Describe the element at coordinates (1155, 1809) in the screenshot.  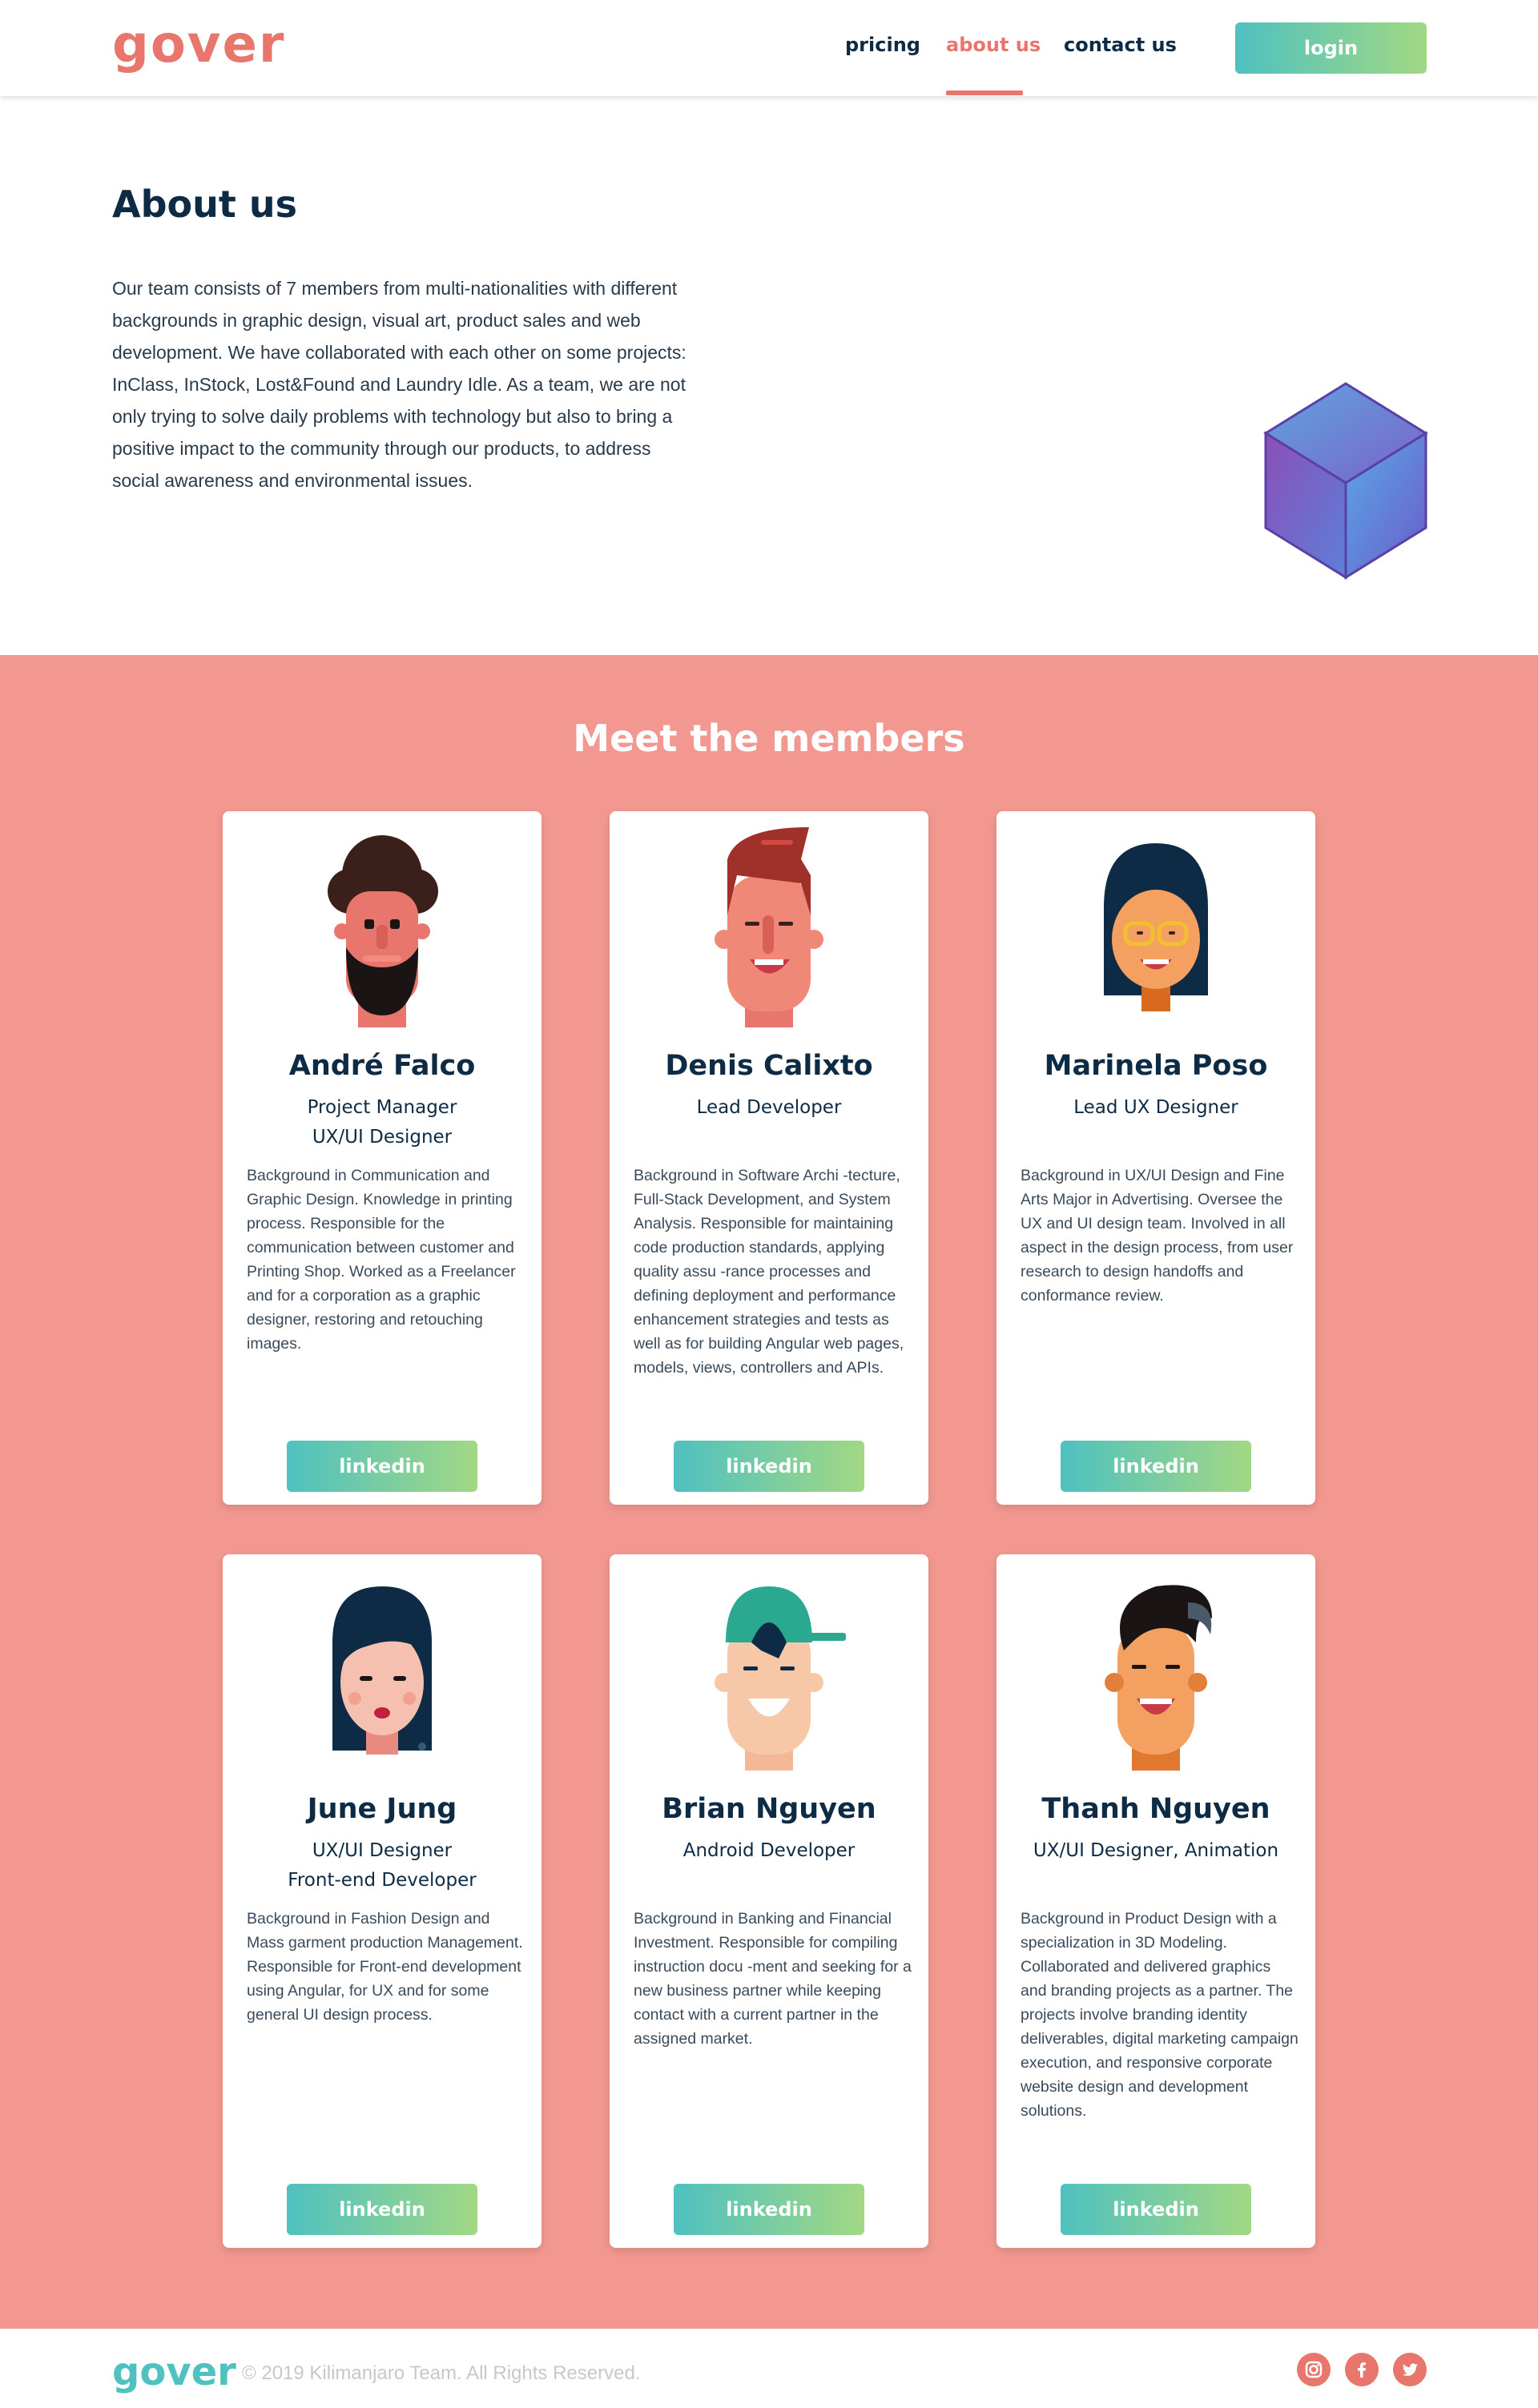
I see `member-name: Thanh Nguyen` at that location.